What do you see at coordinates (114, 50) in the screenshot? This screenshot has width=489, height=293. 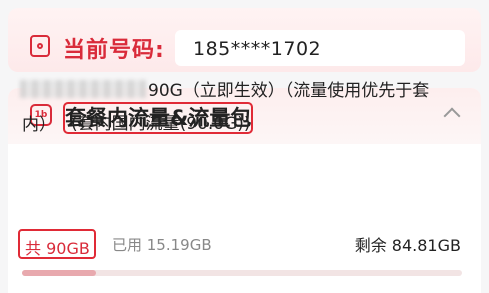 I see `phone-label: 当前号码:` at bounding box center [114, 50].